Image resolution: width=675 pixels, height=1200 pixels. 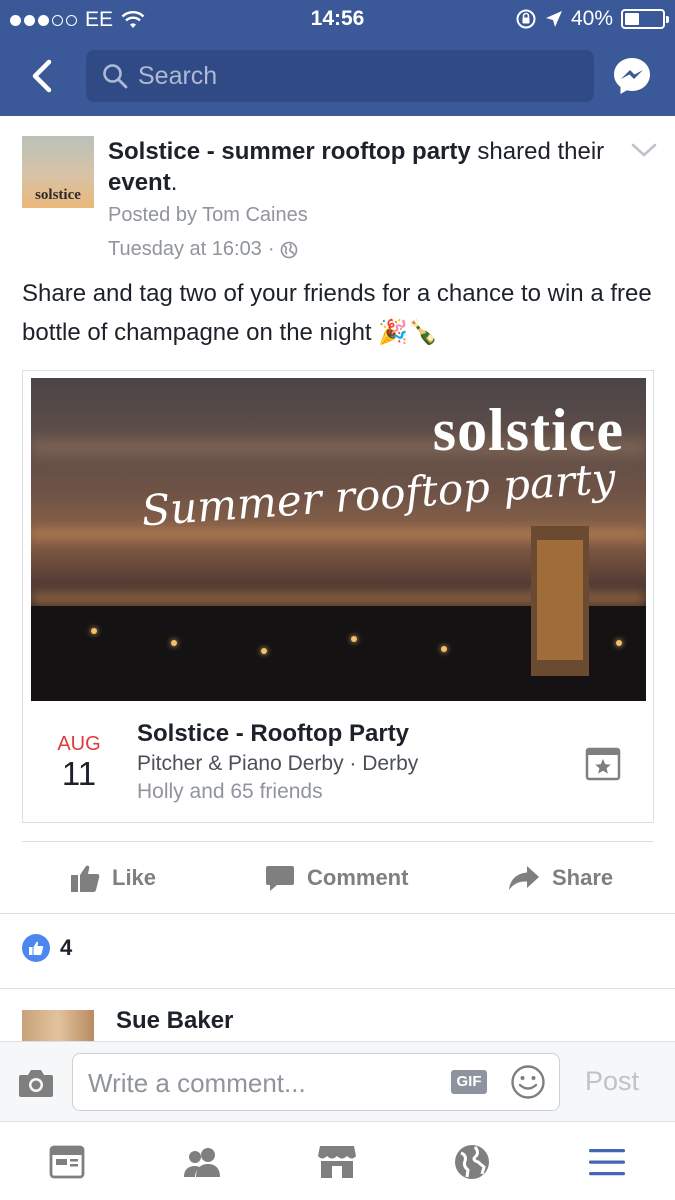 I want to click on back-icon, so click(x=42, y=76).